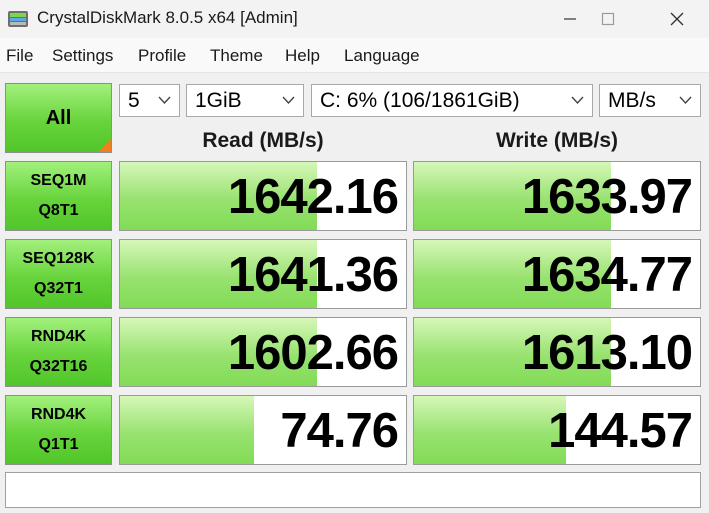 Image resolution: width=709 pixels, height=513 pixels. I want to click on menu-theme: Theme, so click(236, 56).